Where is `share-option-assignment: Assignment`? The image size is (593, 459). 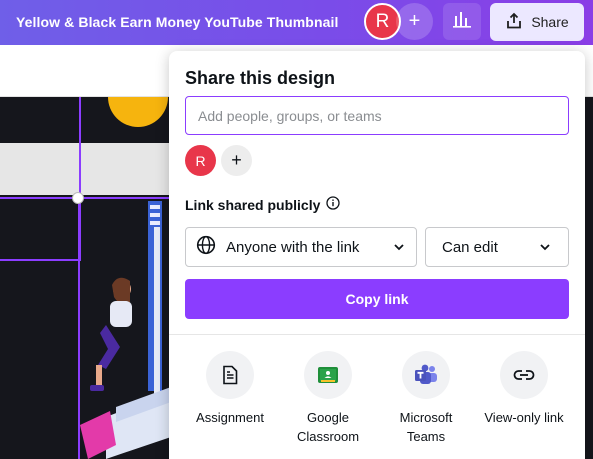
share-option-assignment: Assignment is located at coordinates (230, 389).